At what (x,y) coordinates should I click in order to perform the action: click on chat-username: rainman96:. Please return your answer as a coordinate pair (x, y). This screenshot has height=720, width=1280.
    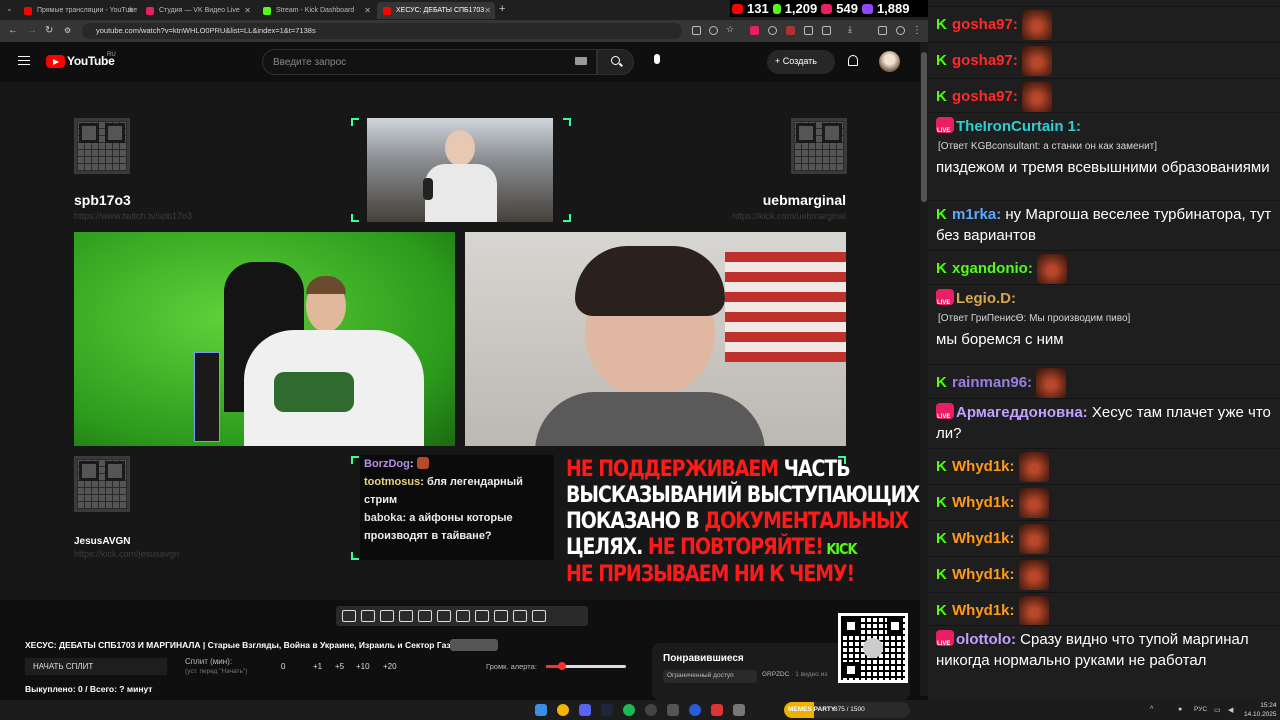
    Looking at the image, I should click on (992, 382).